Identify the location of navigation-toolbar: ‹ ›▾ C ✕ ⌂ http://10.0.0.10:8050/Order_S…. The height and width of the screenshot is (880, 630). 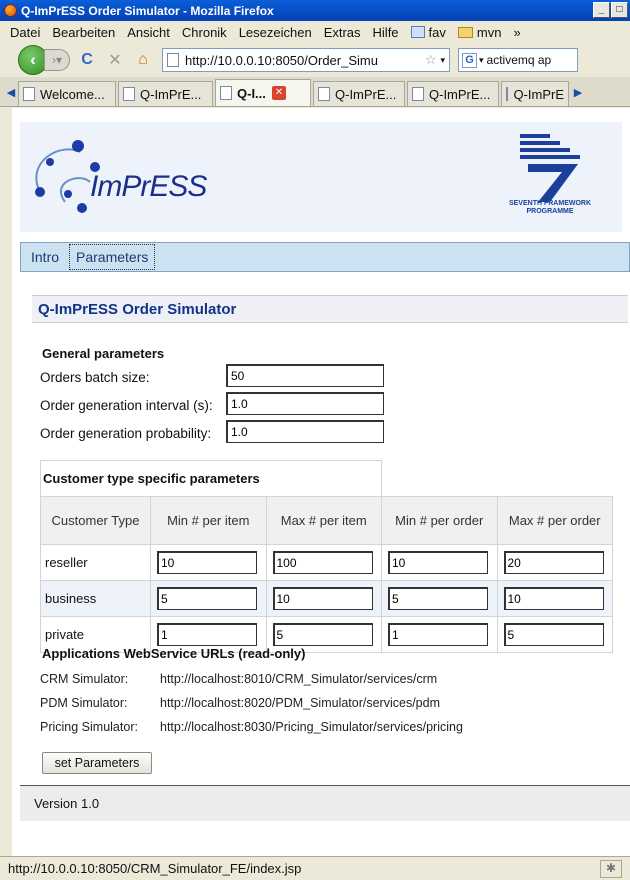
(315, 60).